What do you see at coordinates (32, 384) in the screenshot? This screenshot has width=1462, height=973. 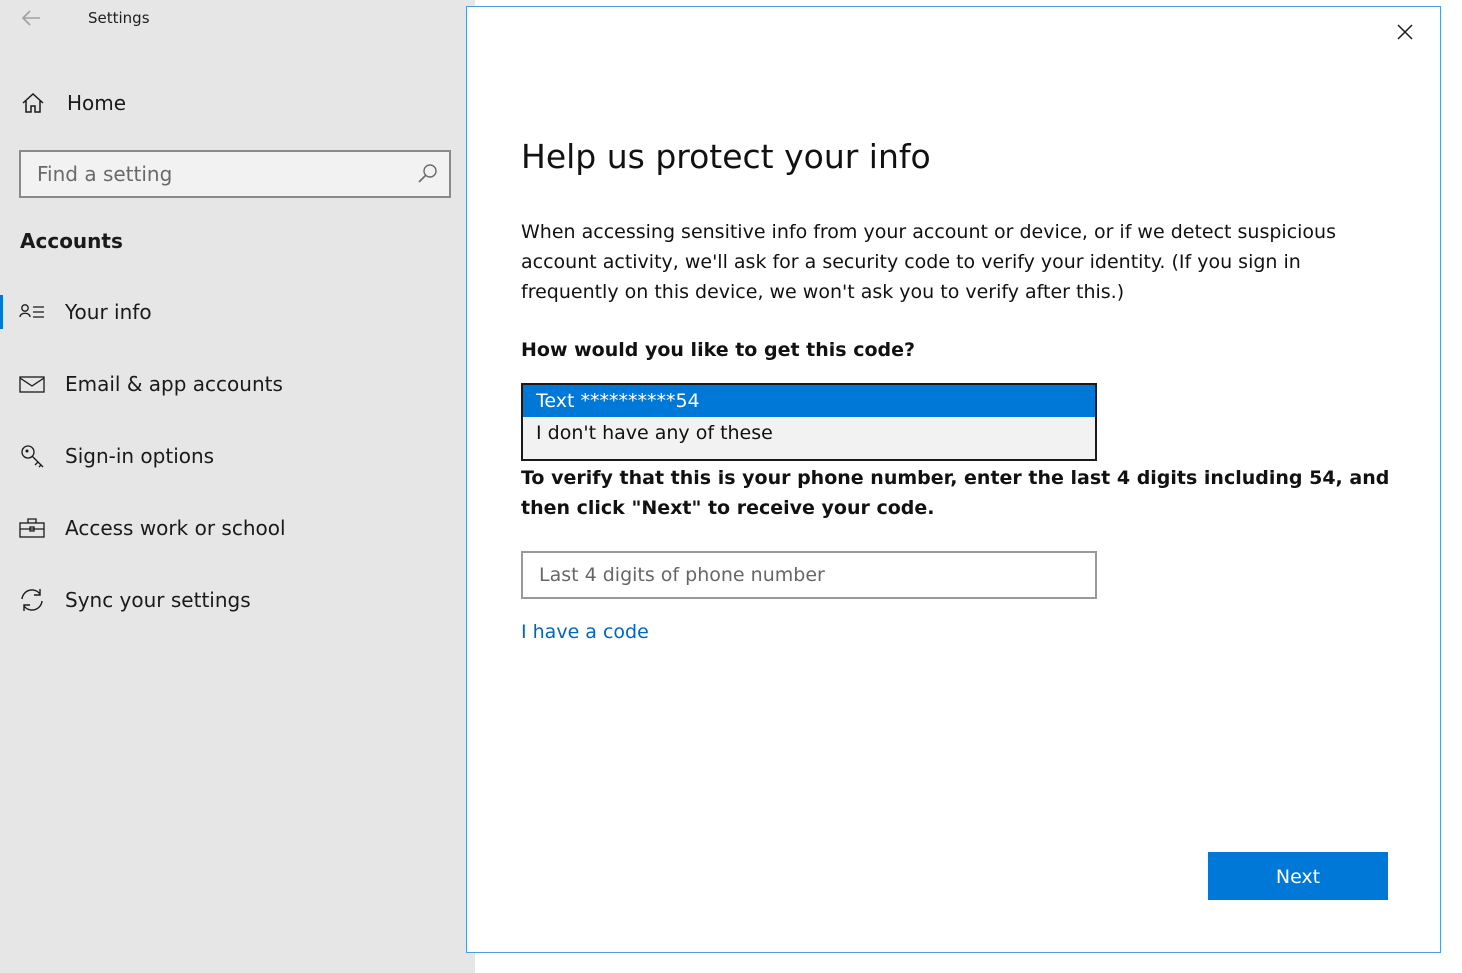 I see `mail-icon` at bounding box center [32, 384].